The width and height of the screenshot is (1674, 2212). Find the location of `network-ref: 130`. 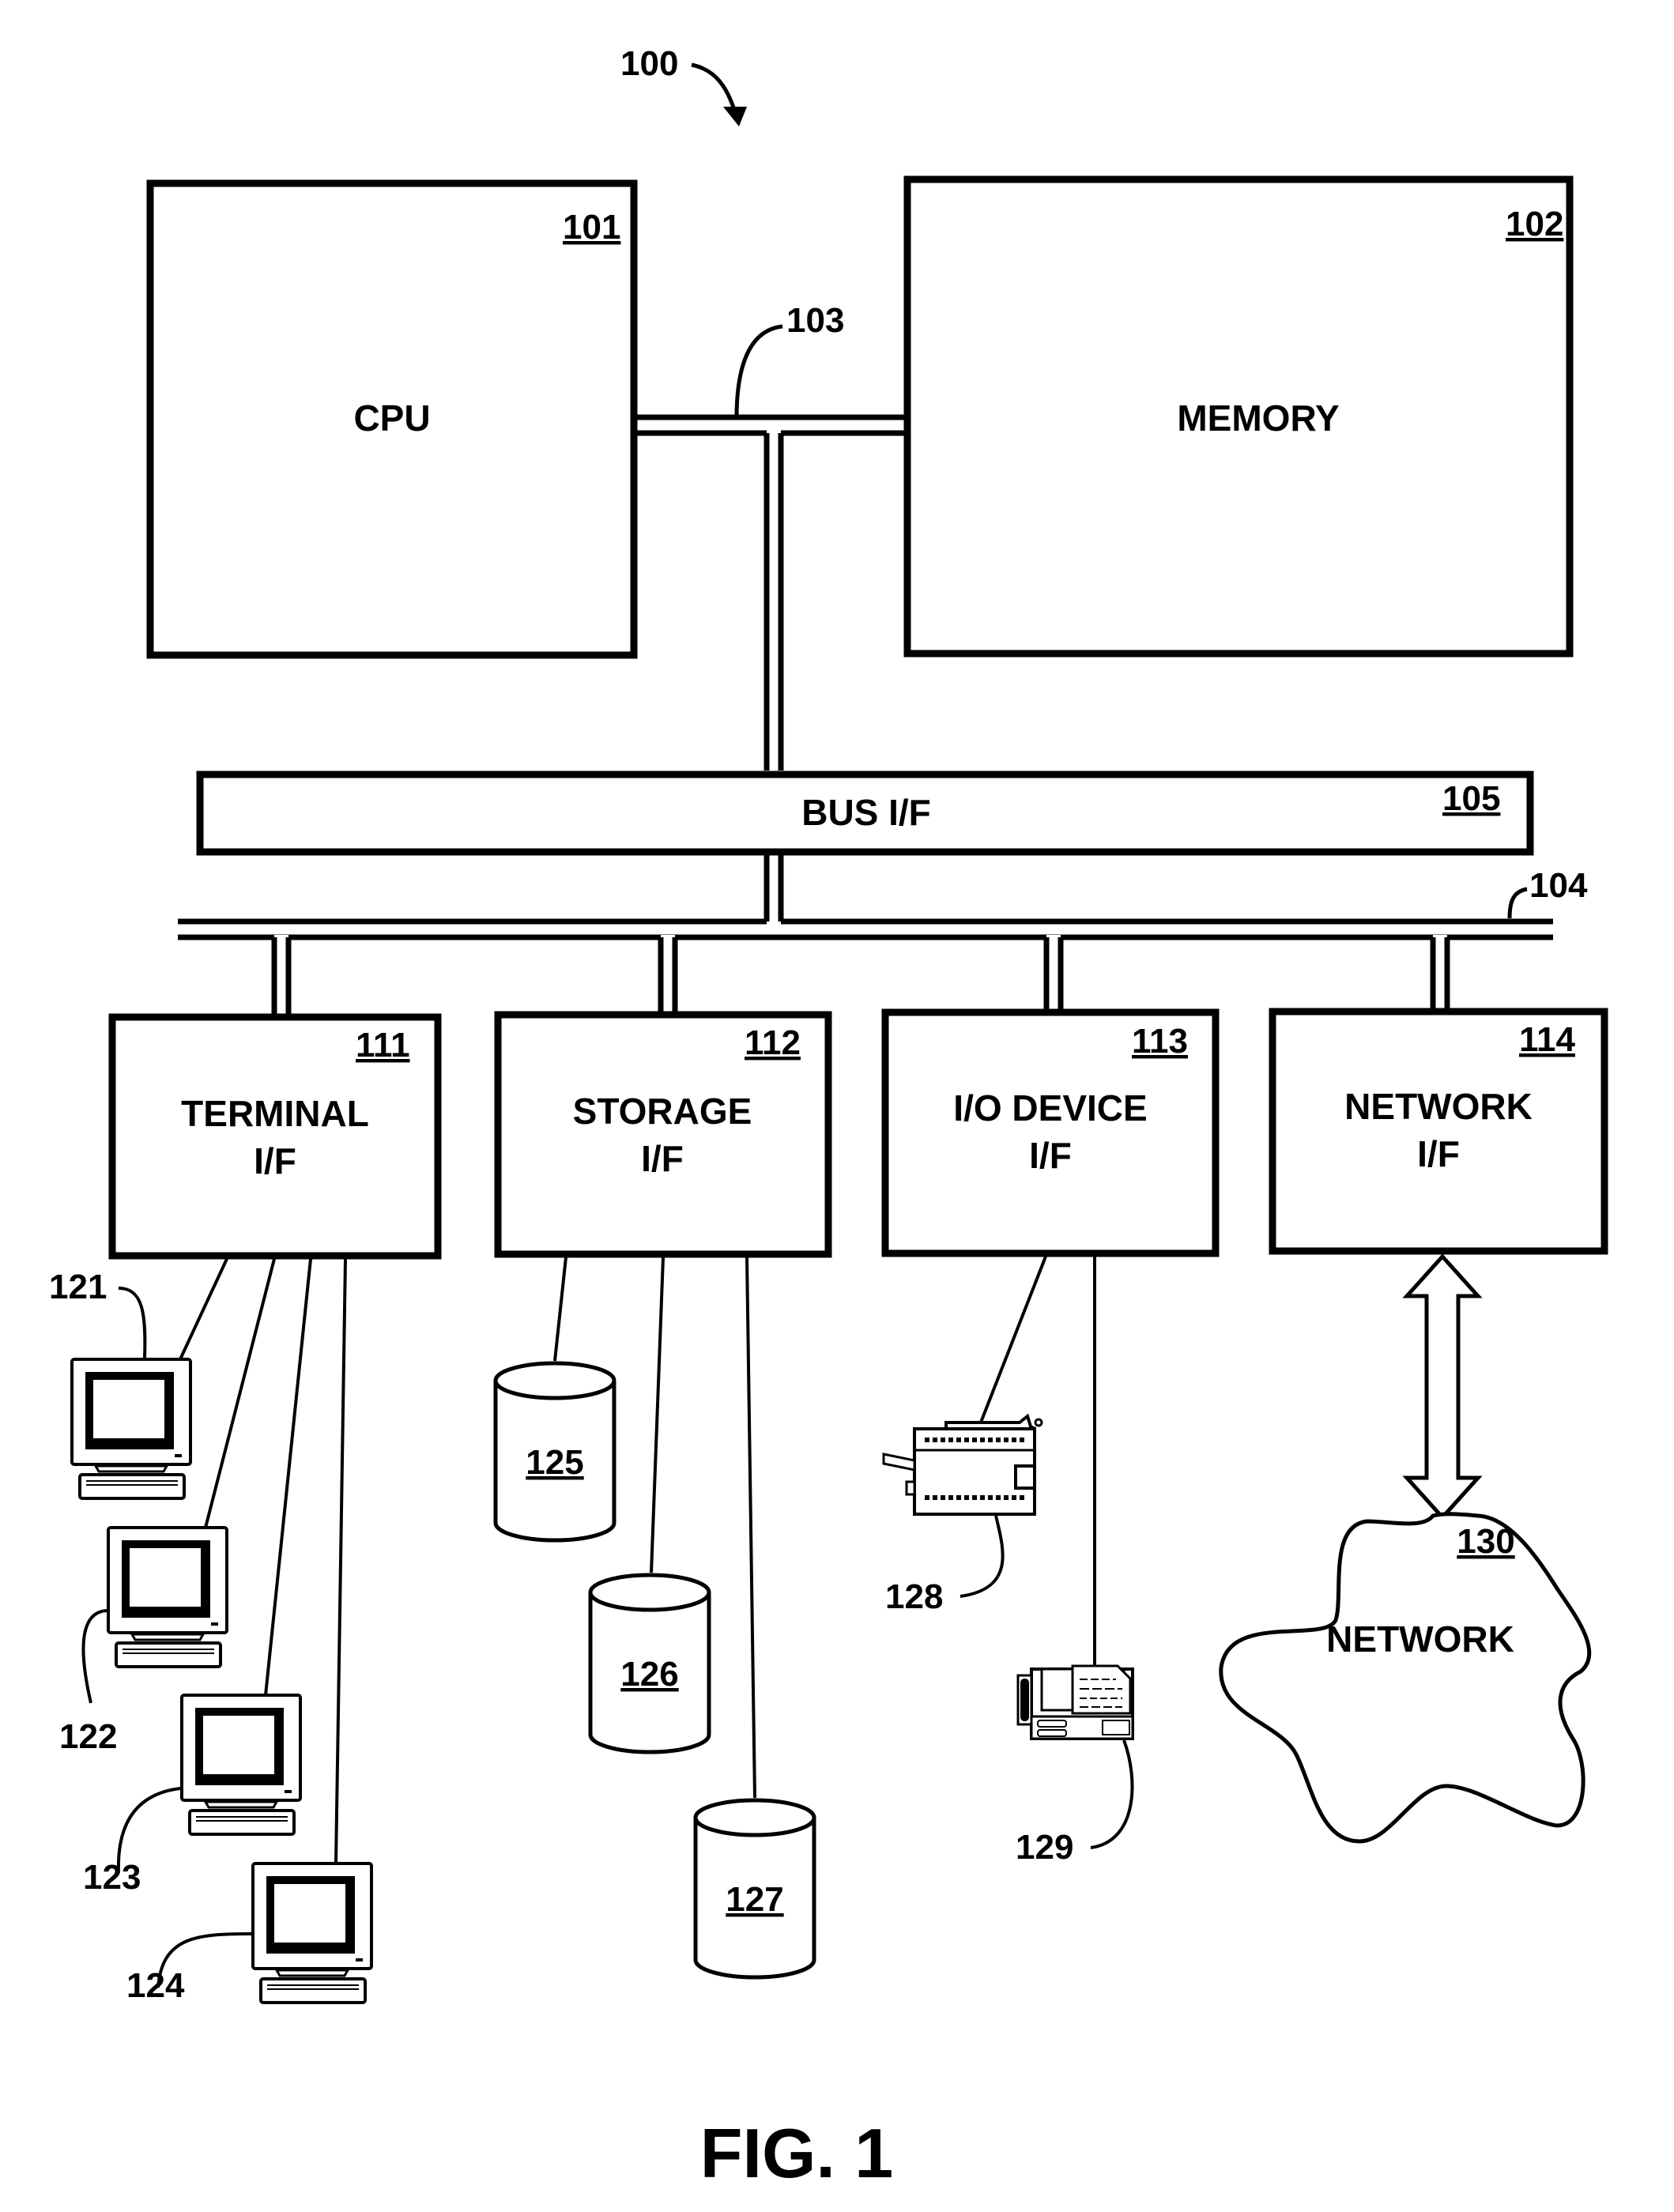

network-ref: 130 is located at coordinates (1485, 1541).